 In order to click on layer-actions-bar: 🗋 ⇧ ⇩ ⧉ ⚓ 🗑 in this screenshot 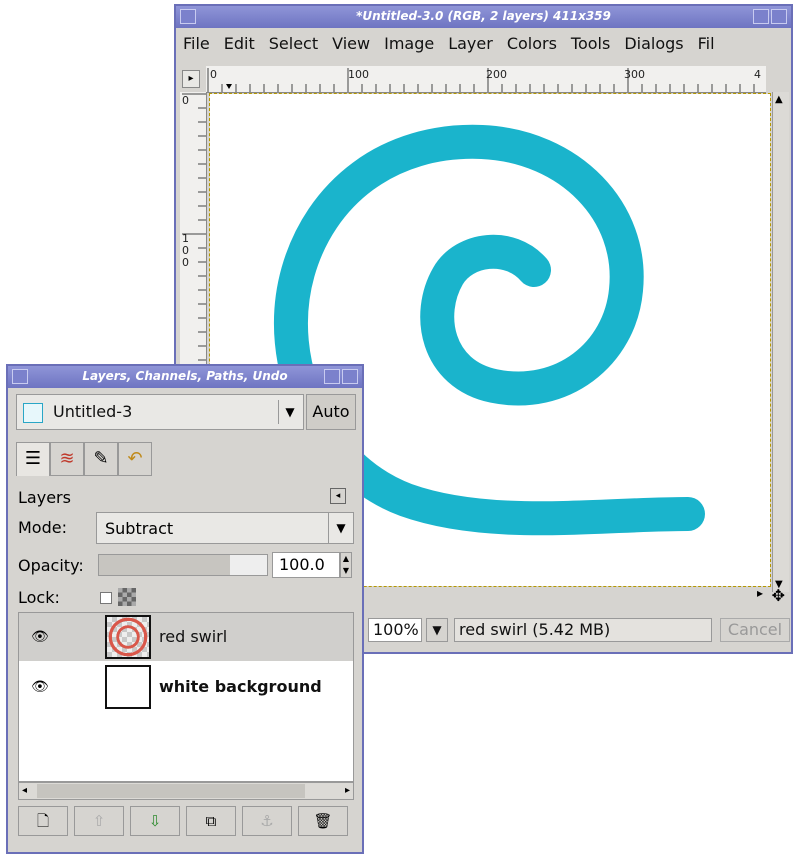, I will do `click(186, 821)`.